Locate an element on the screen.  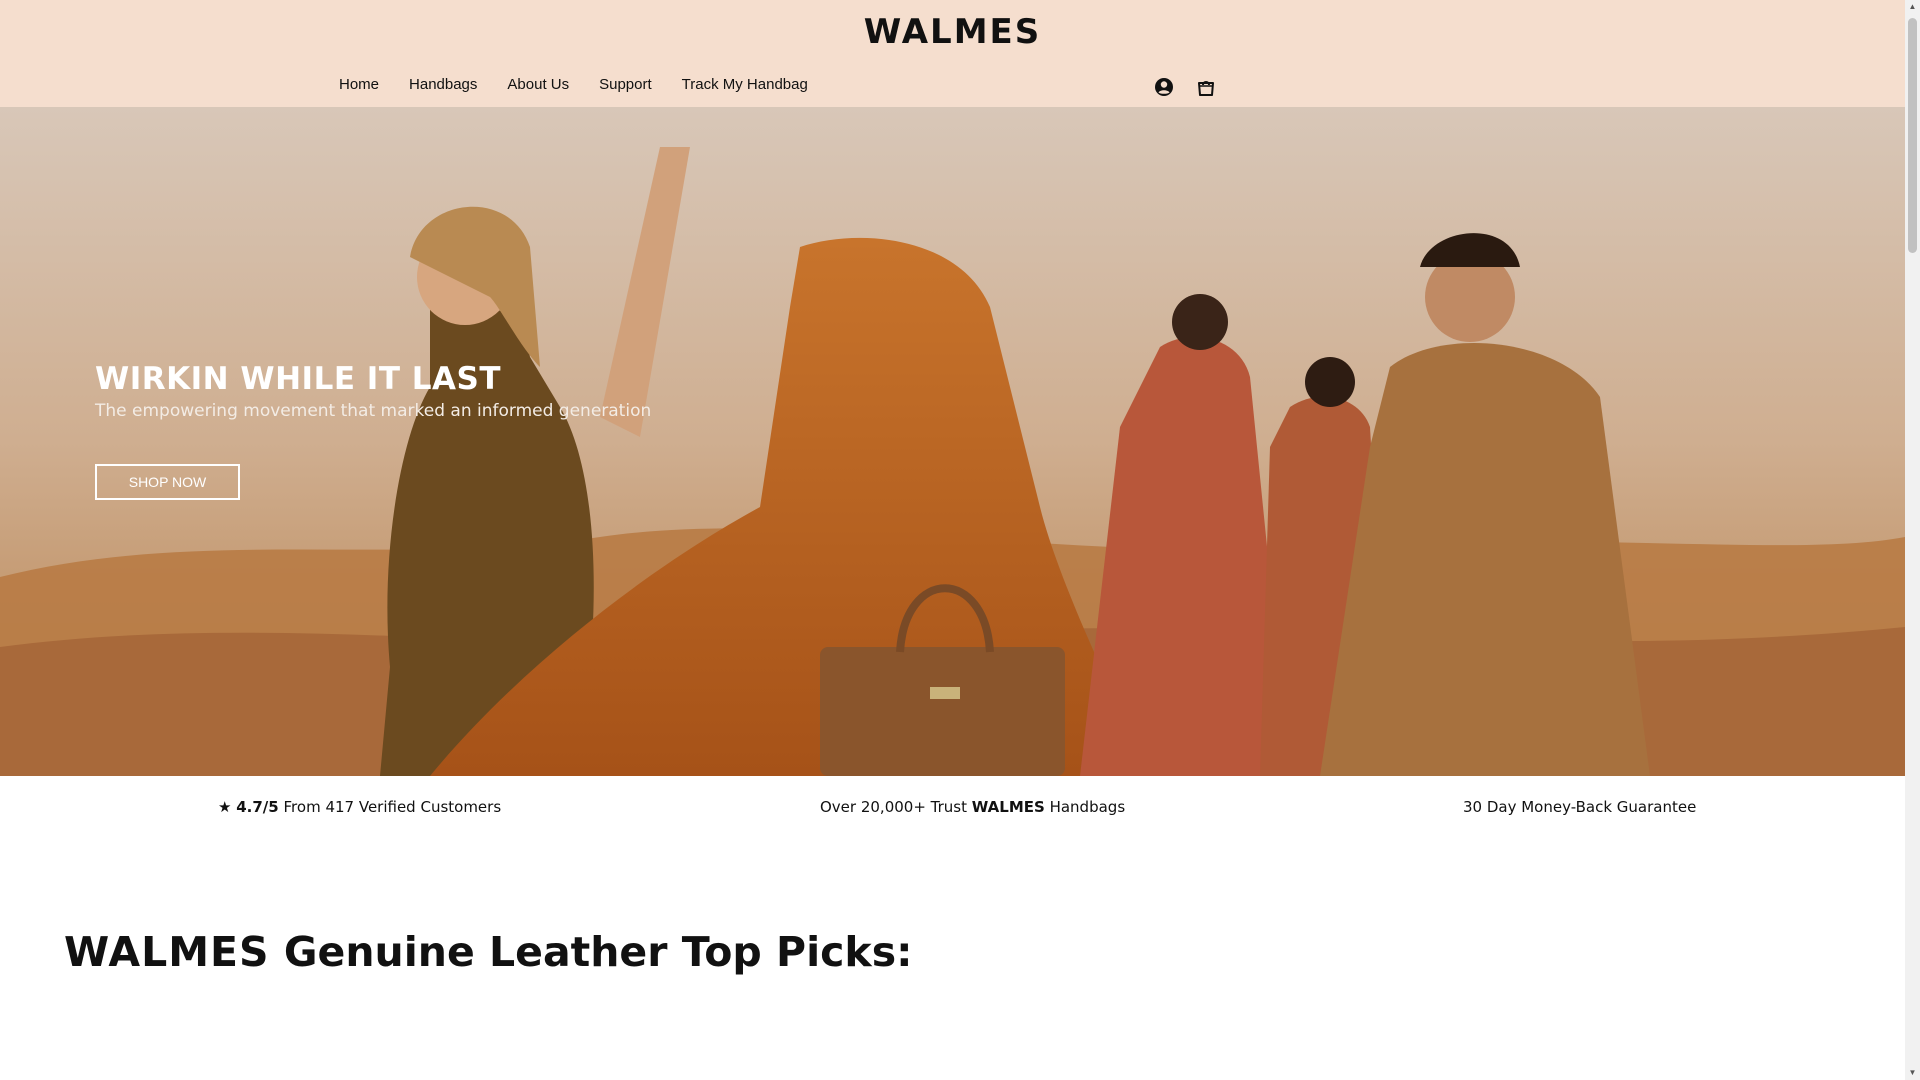
section-title: WALMES Genuine Leather Top Picks: is located at coordinates (488, 952).